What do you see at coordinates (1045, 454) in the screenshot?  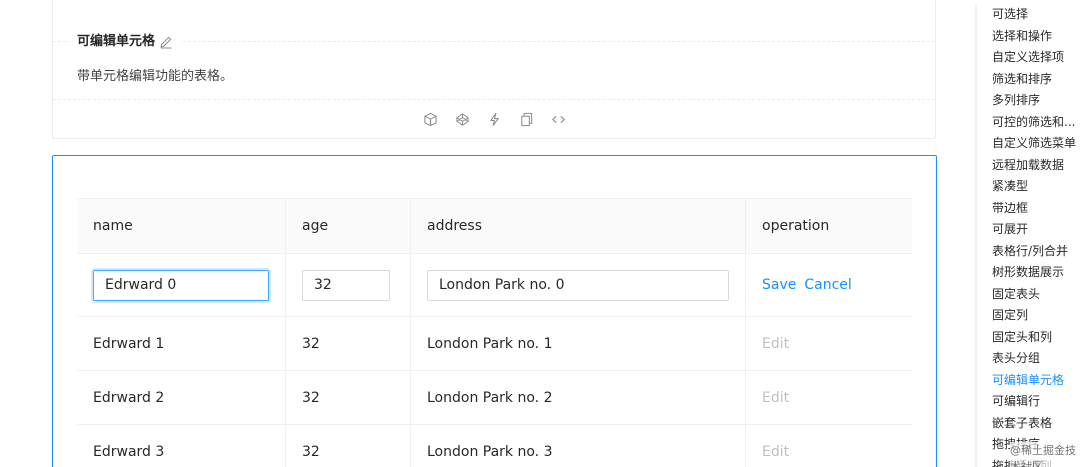 I see `watermark: @稀土掘金技术社区` at bounding box center [1045, 454].